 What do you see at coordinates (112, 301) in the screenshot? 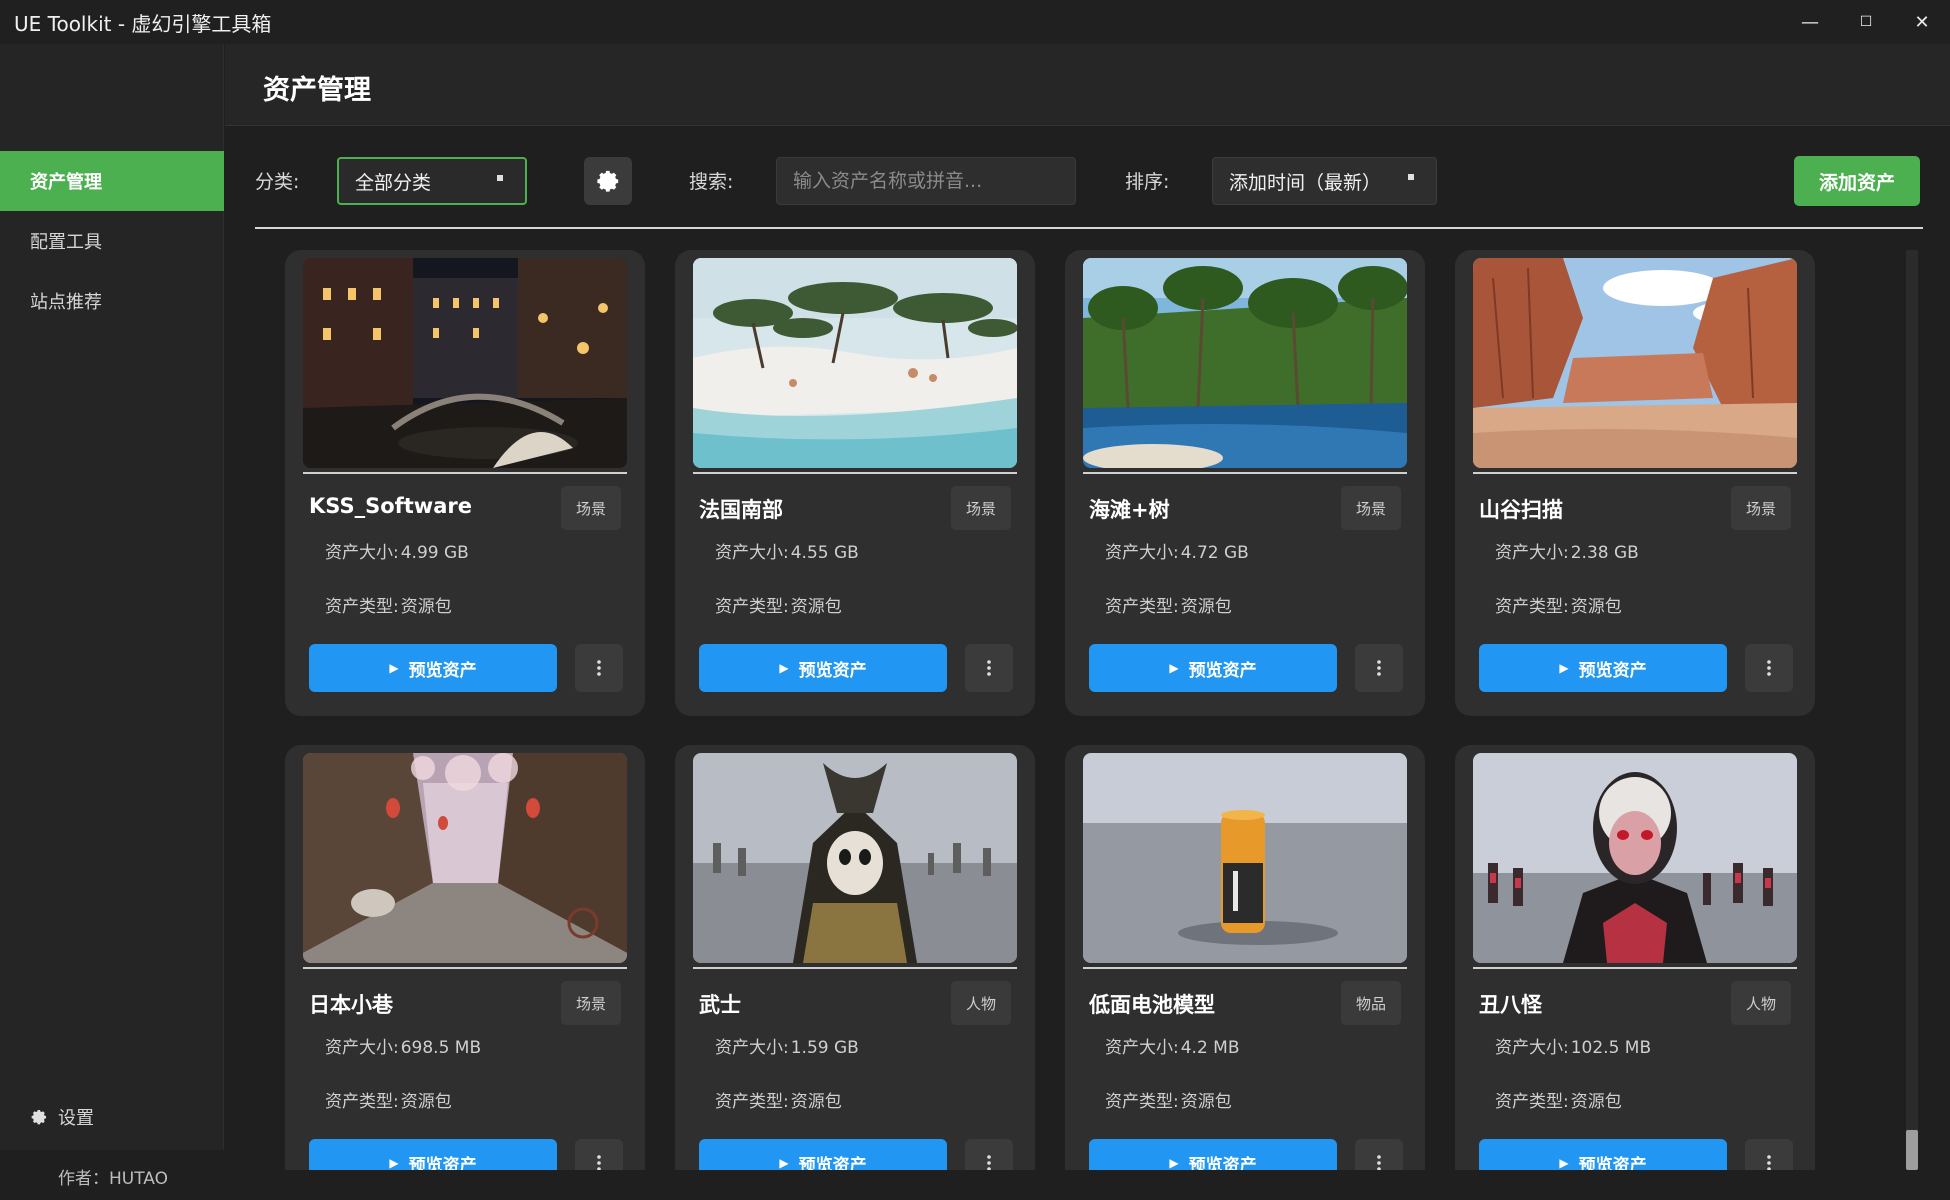
I see `sidebar-item-site-recommend: 站点推荐` at bounding box center [112, 301].